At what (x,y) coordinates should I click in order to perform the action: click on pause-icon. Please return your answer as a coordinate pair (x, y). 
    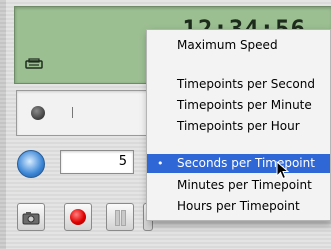
    Looking at the image, I should click on (120, 218).